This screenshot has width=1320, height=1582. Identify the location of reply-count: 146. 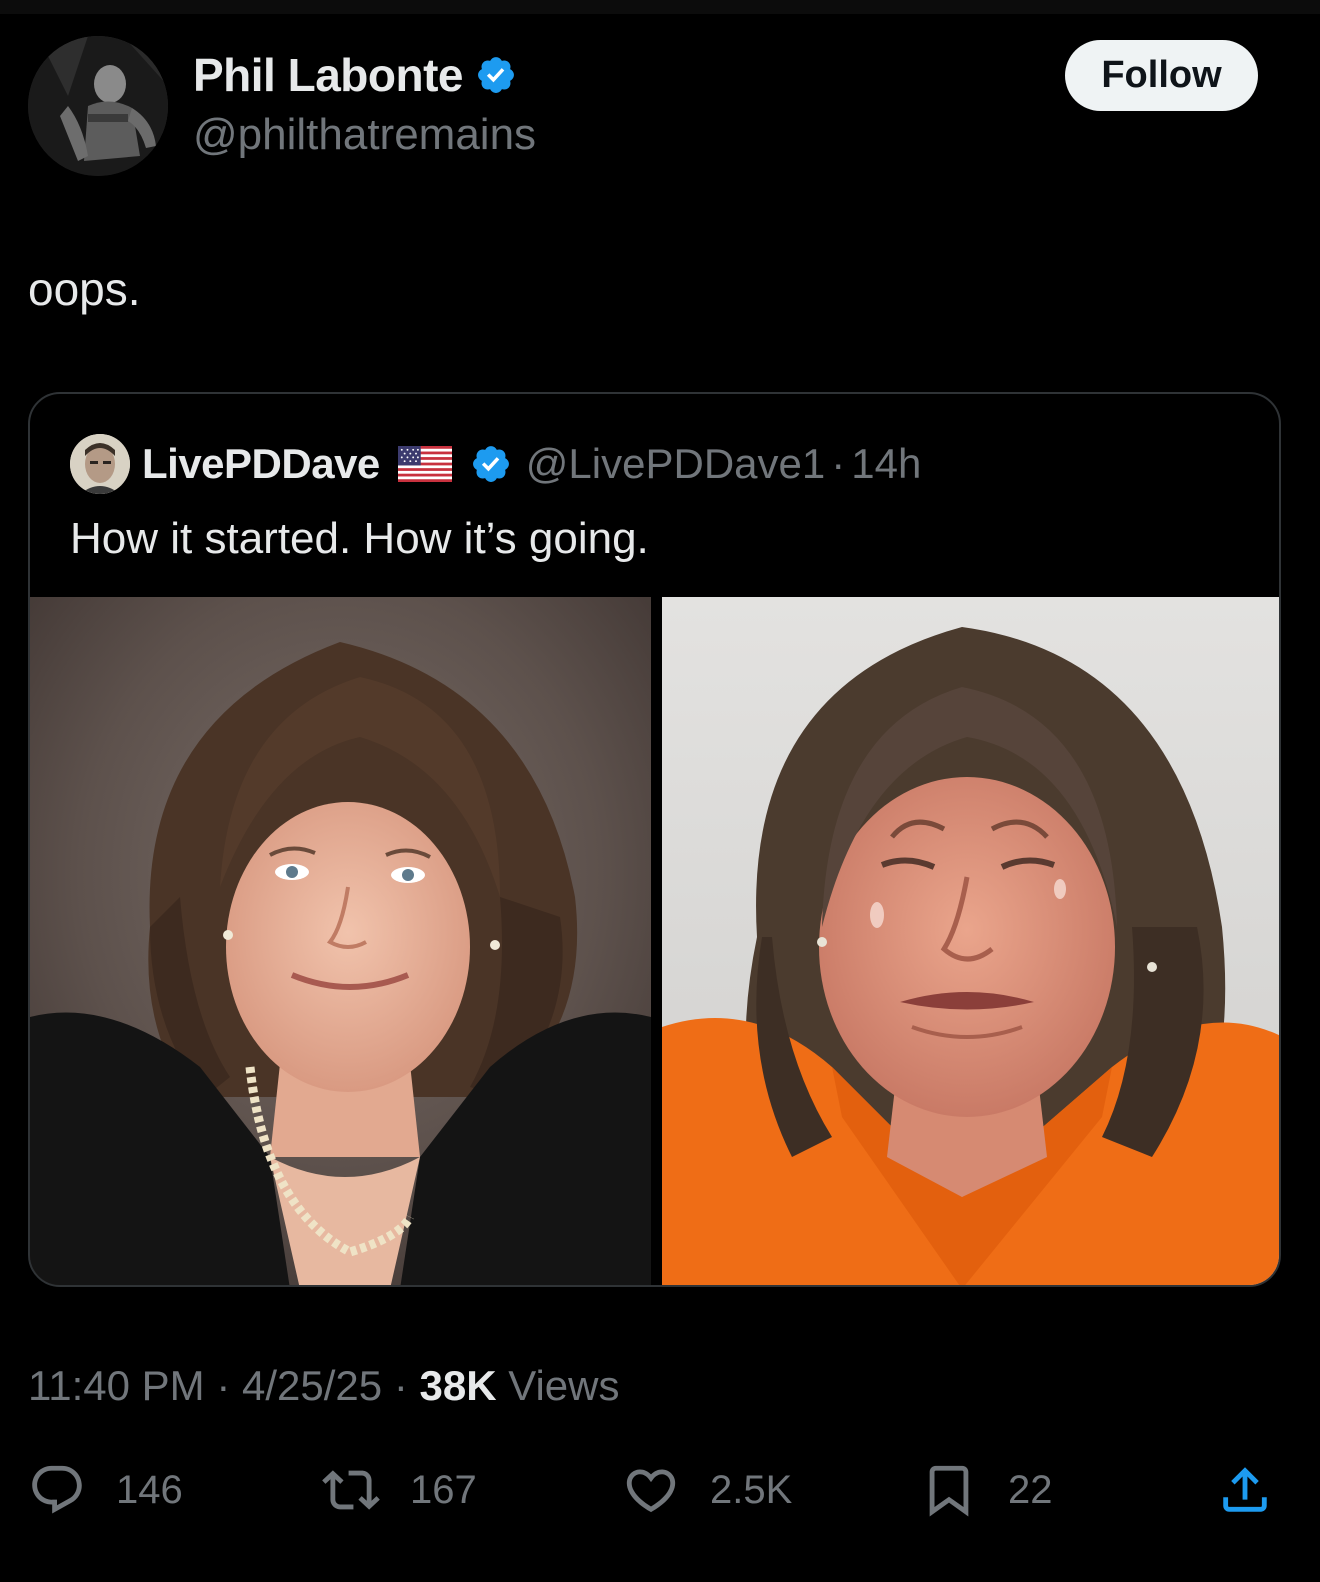
(149, 1489).